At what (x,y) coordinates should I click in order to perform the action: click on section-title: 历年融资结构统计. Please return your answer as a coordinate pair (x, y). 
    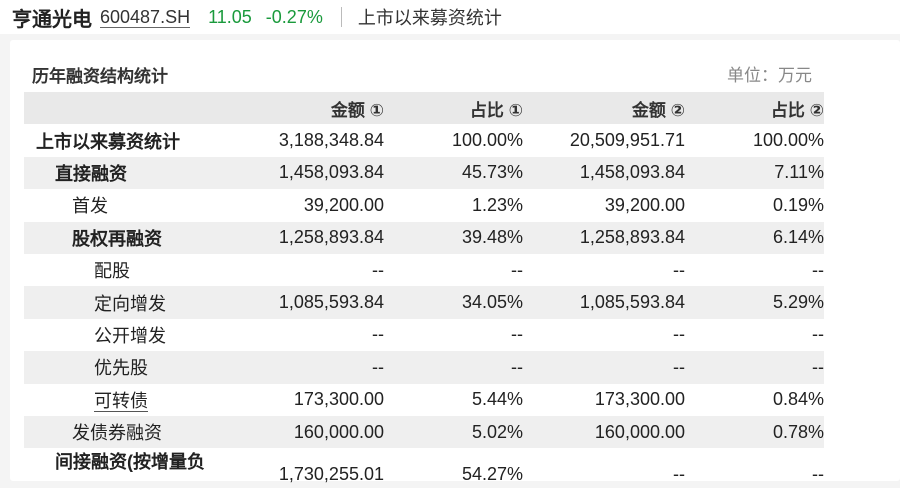
    Looking at the image, I should click on (100, 76).